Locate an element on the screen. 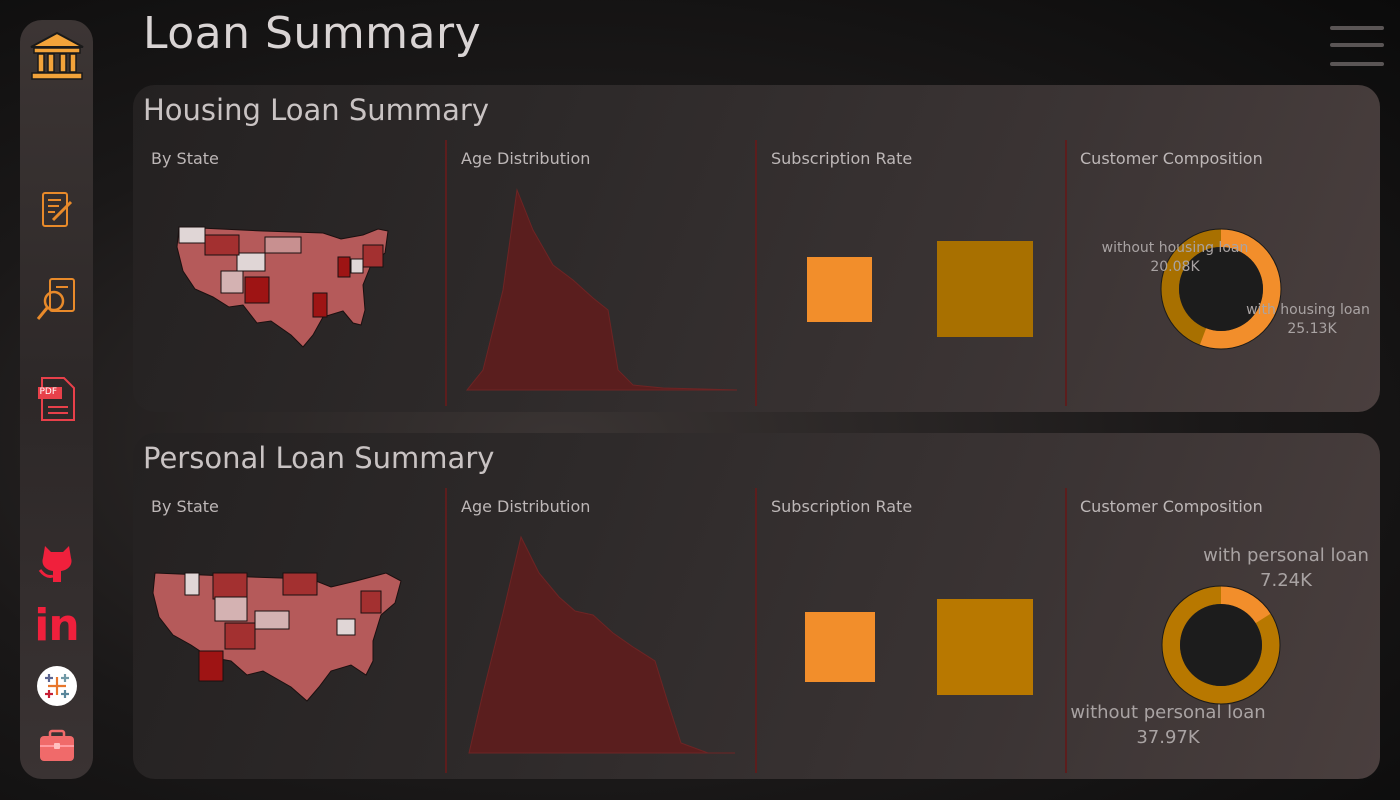 This screenshot has height=800, width=1400. donut-label-without: without housing loan 20.08K is located at coordinates (1175, 258).